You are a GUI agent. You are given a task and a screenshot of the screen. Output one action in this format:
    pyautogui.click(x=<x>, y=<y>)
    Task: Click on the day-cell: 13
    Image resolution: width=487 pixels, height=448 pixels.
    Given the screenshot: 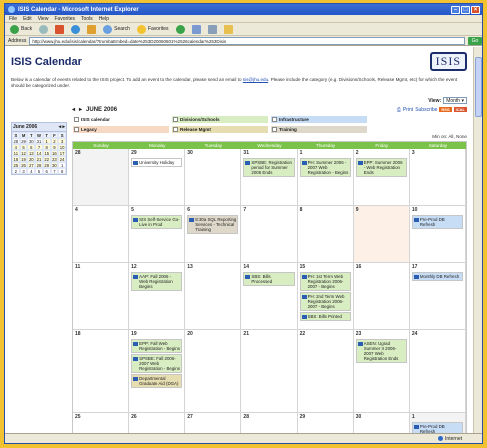 What is the action you would take?
    pyautogui.click(x=213, y=296)
    